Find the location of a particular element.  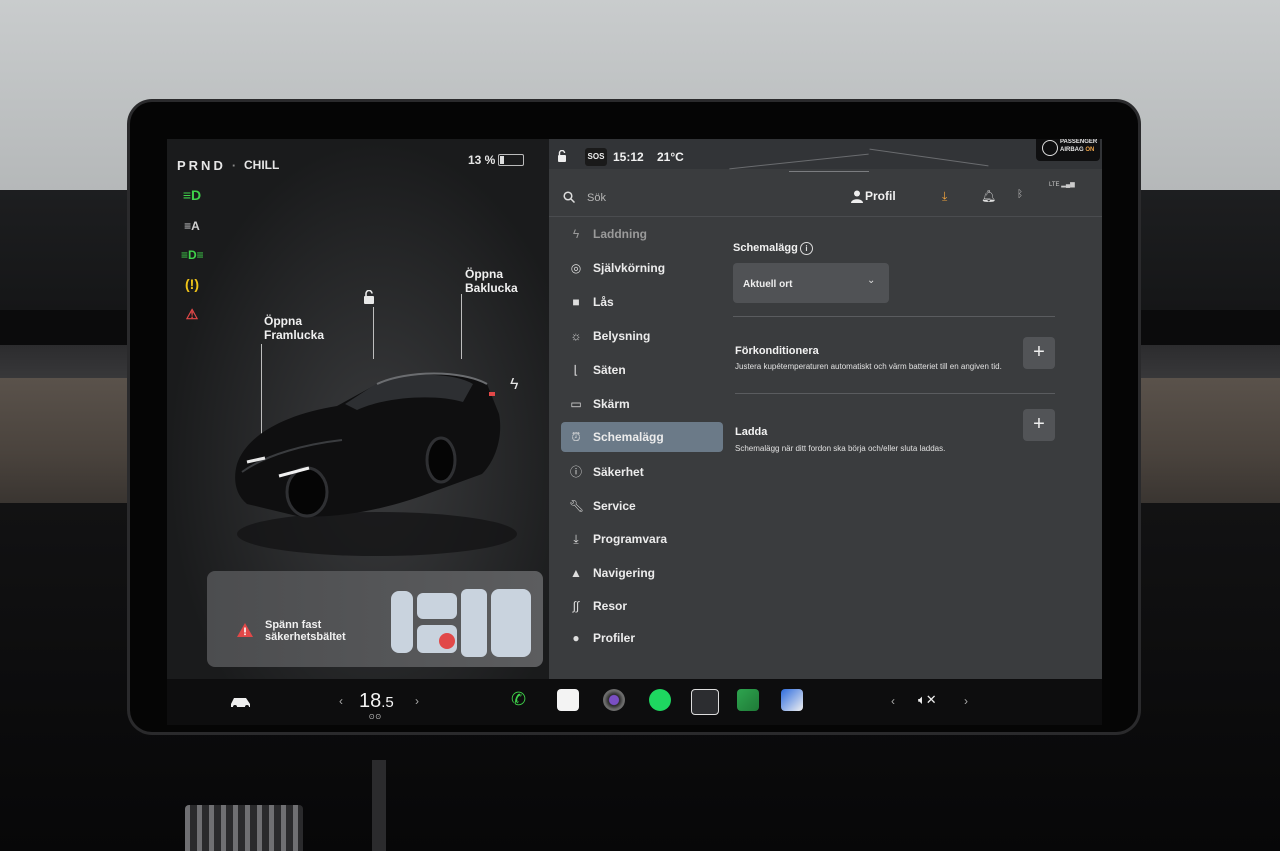

nav-item-profiler: ● Profiler is located at coordinates (642, 638).